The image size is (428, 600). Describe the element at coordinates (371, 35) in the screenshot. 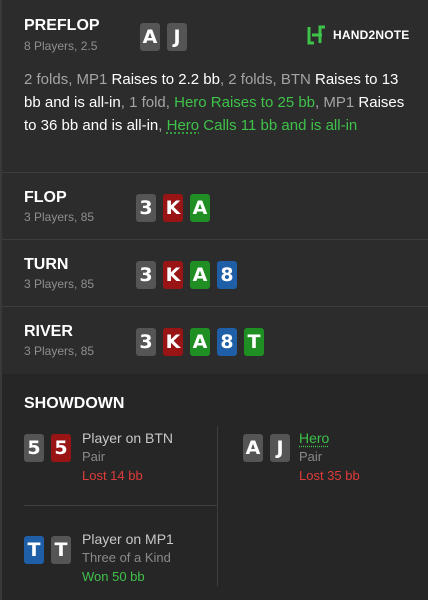

I see `hand2note-logo-text: HAND2NOTE` at that location.